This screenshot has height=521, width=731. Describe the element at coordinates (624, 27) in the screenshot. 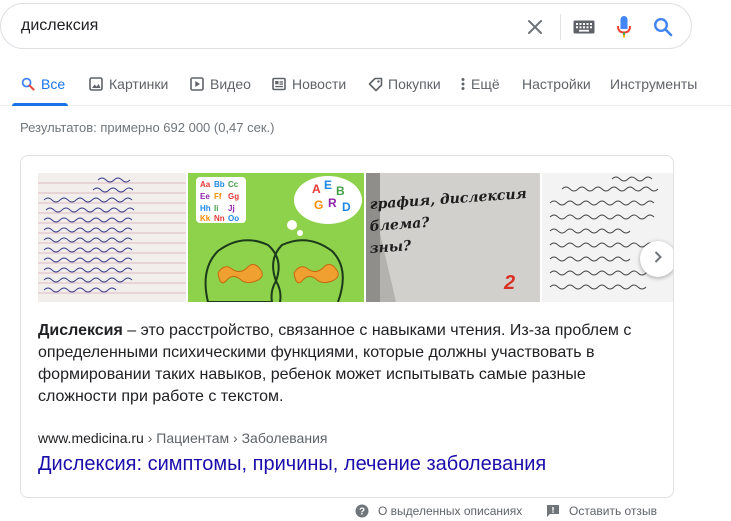

I see `microphone-icon` at that location.